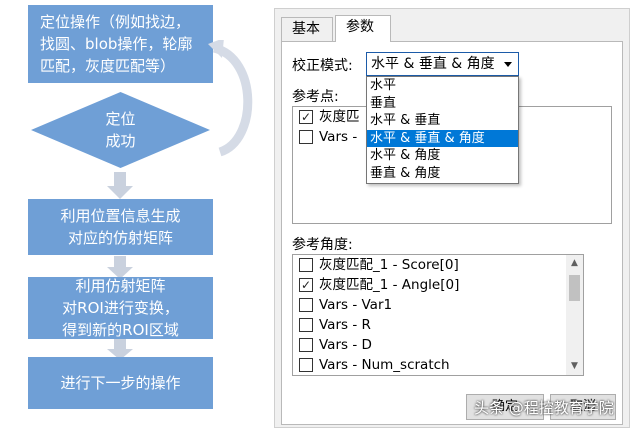  What do you see at coordinates (322, 245) in the screenshot?
I see `ref-angle-label: 参考角度:` at bounding box center [322, 245].